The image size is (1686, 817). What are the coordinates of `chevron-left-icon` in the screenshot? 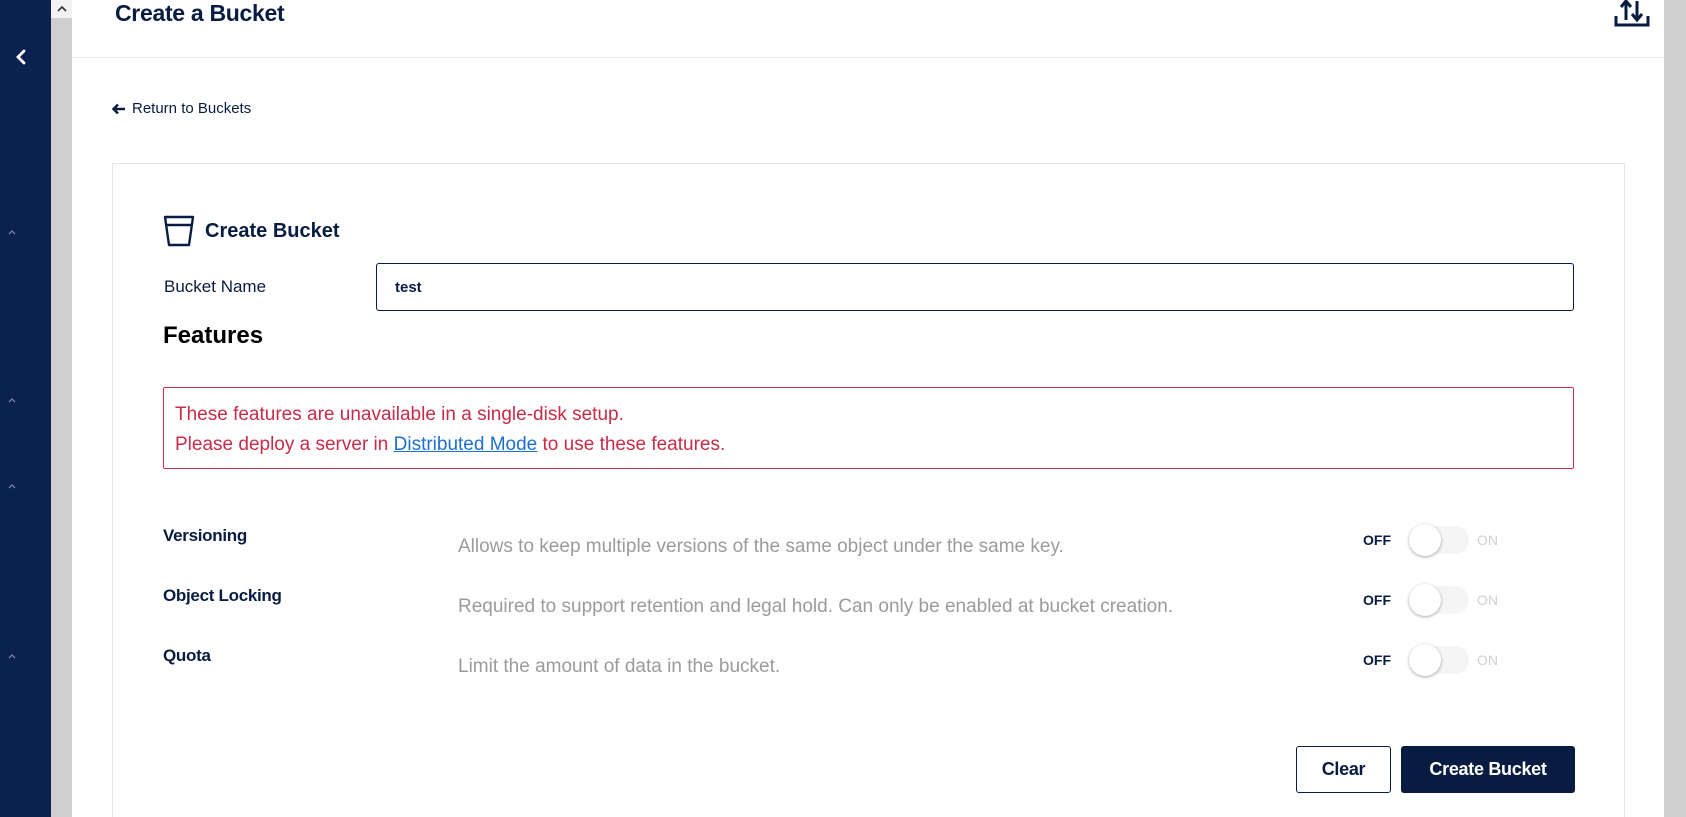 It's located at (21, 57).